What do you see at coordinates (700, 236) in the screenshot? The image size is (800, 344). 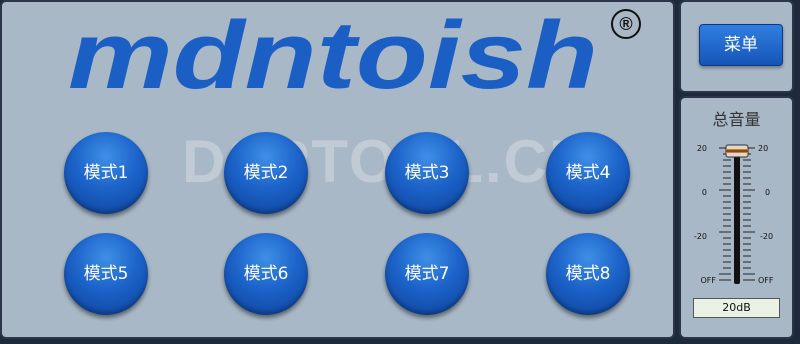 I see `scale-label-minus20-left: -20` at bounding box center [700, 236].